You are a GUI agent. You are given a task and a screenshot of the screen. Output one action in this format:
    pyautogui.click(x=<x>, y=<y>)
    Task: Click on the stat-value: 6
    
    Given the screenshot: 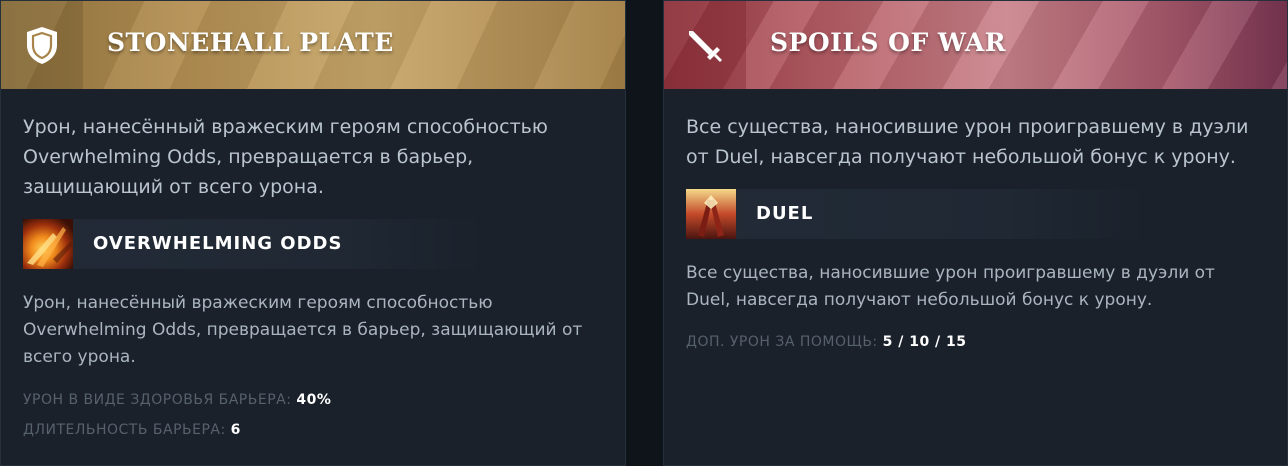 What is the action you would take?
    pyautogui.click(x=235, y=430)
    